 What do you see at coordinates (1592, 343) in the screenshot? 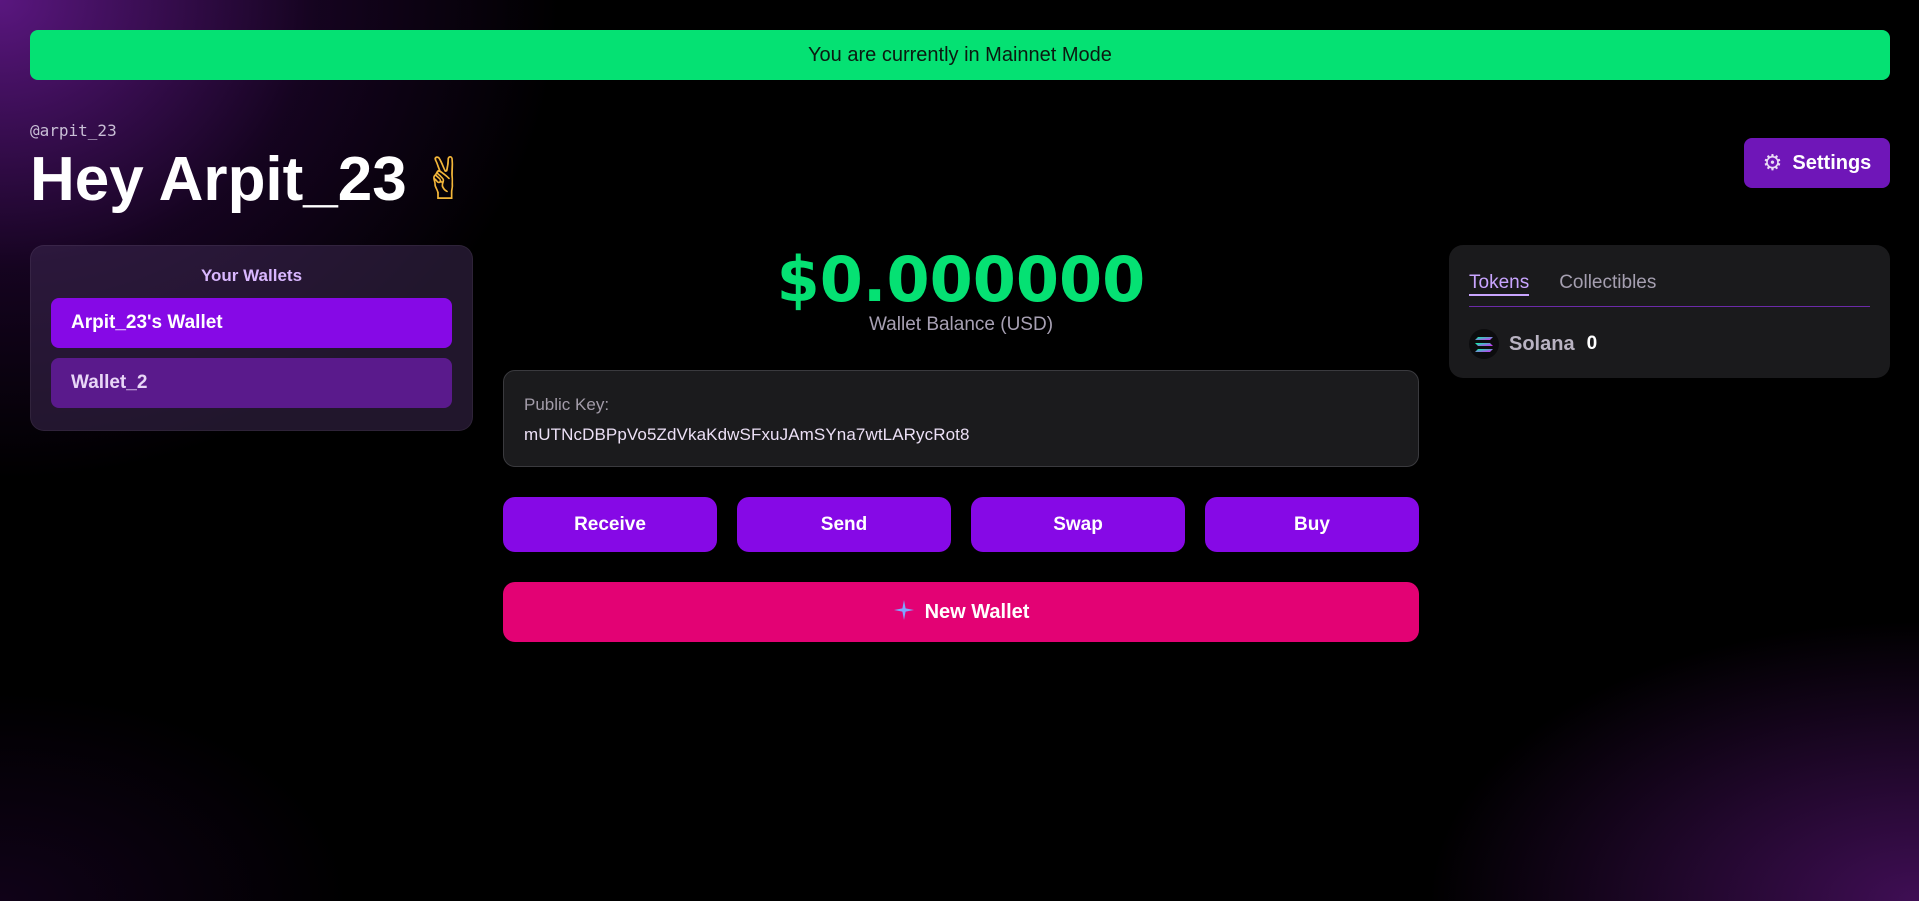
I see `token-amount: 0` at bounding box center [1592, 343].